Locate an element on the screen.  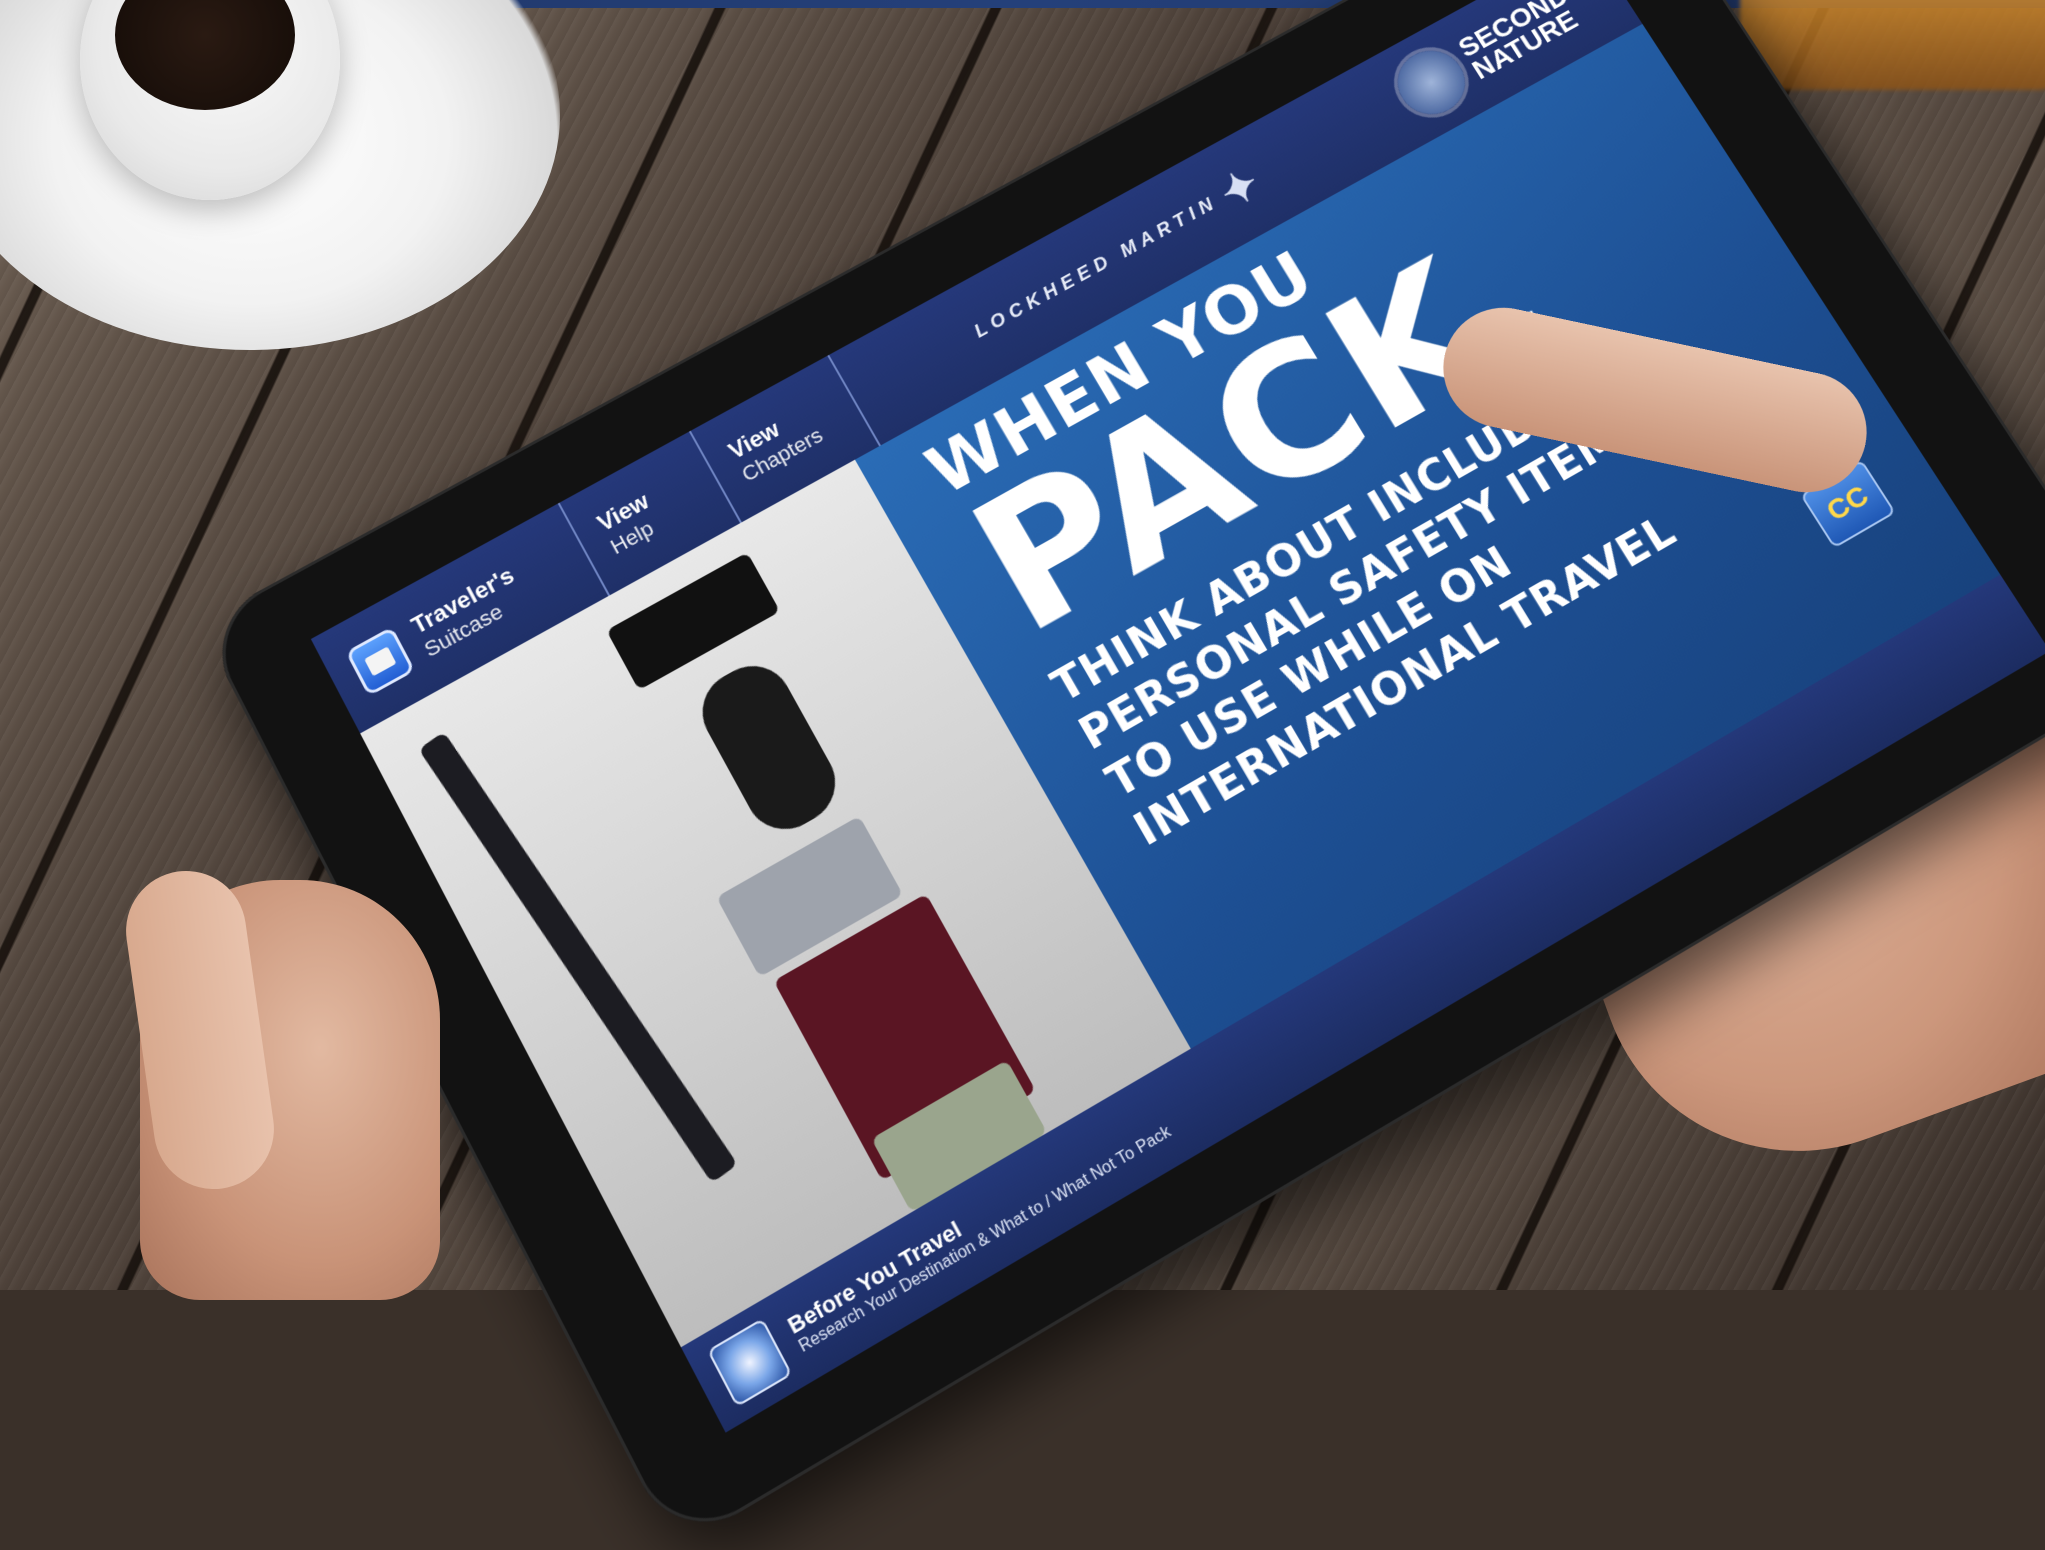
suitcase-icon is located at coordinates (380, 661).